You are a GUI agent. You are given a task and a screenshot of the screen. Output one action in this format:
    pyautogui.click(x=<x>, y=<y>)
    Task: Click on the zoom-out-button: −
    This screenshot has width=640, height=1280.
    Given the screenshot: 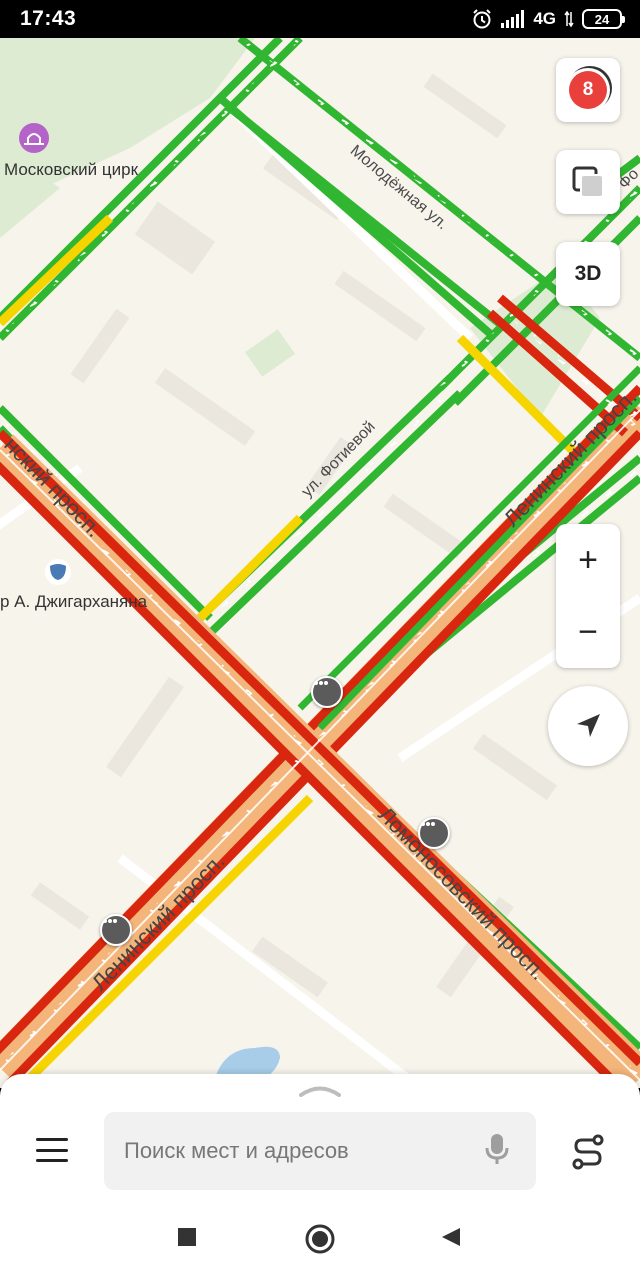 What is the action you would take?
    pyautogui.click(x=588, y=632)
    